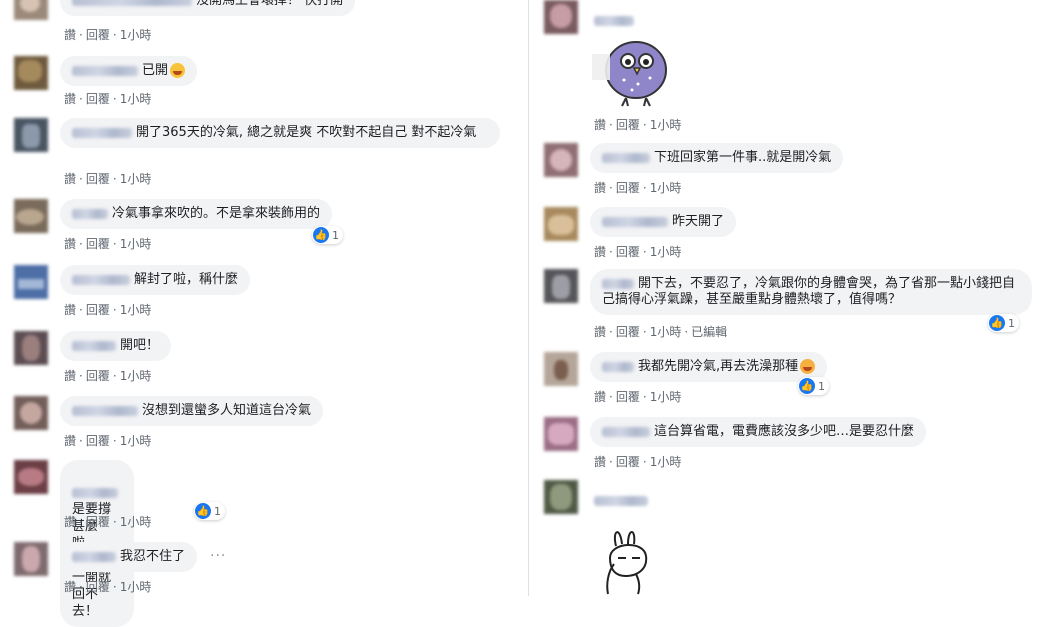 The width and height of the screenshot is (1060, 627). Describe the element at coordinates (217, 511) in the screenshot. I see `reaction-number: 1` at that location.